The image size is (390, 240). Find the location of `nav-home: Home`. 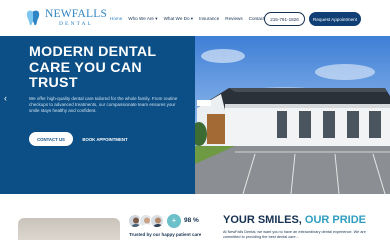

nav-home: Home is located at coordinates (116, 19).